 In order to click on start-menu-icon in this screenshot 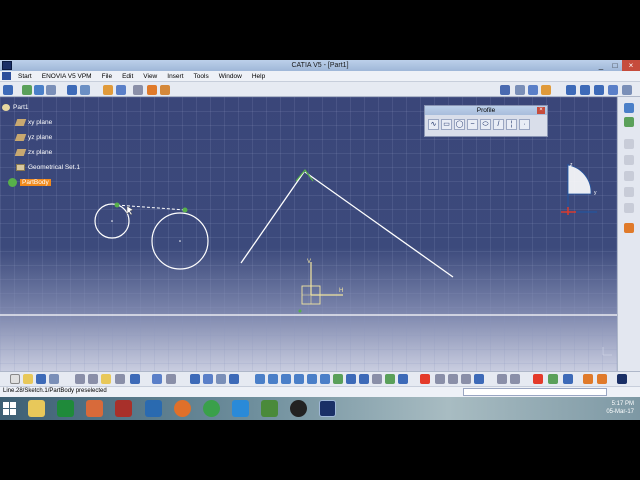, I will do `click(6, 76)`.